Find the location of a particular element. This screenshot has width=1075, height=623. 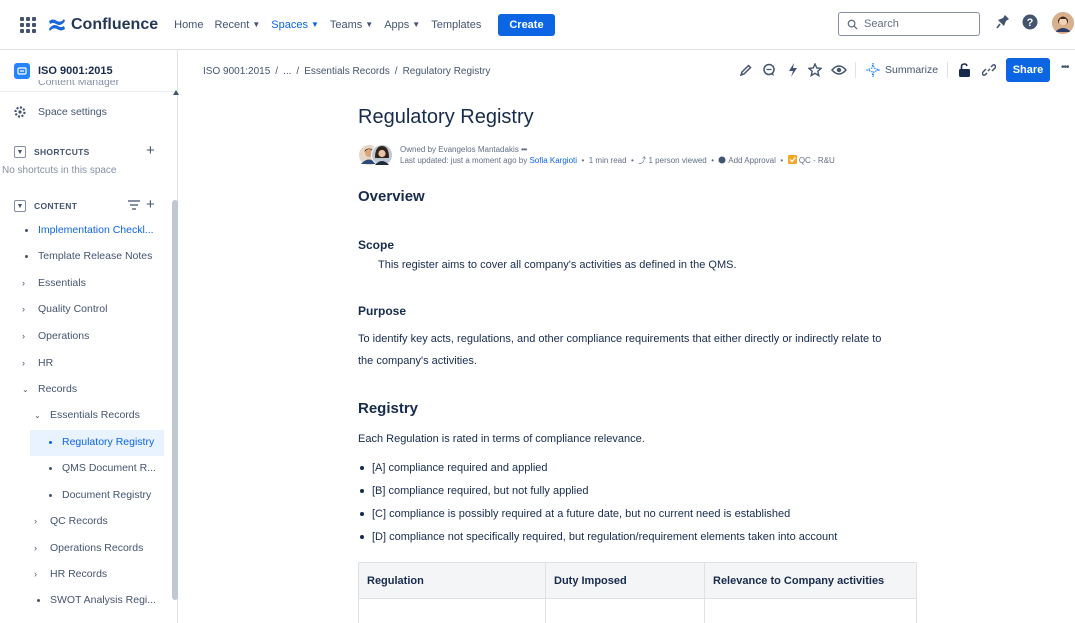

viewed-count: 1 person viewed is located at coordinates (678, 160).